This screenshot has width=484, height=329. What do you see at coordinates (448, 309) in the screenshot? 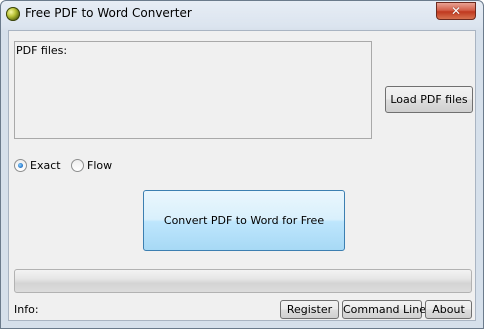
I see `about-button: About` at bounding box center [448, 309].